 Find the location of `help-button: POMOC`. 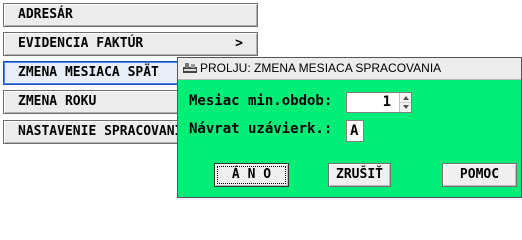

help-button: POMOC is located at coordinates (479, 175).